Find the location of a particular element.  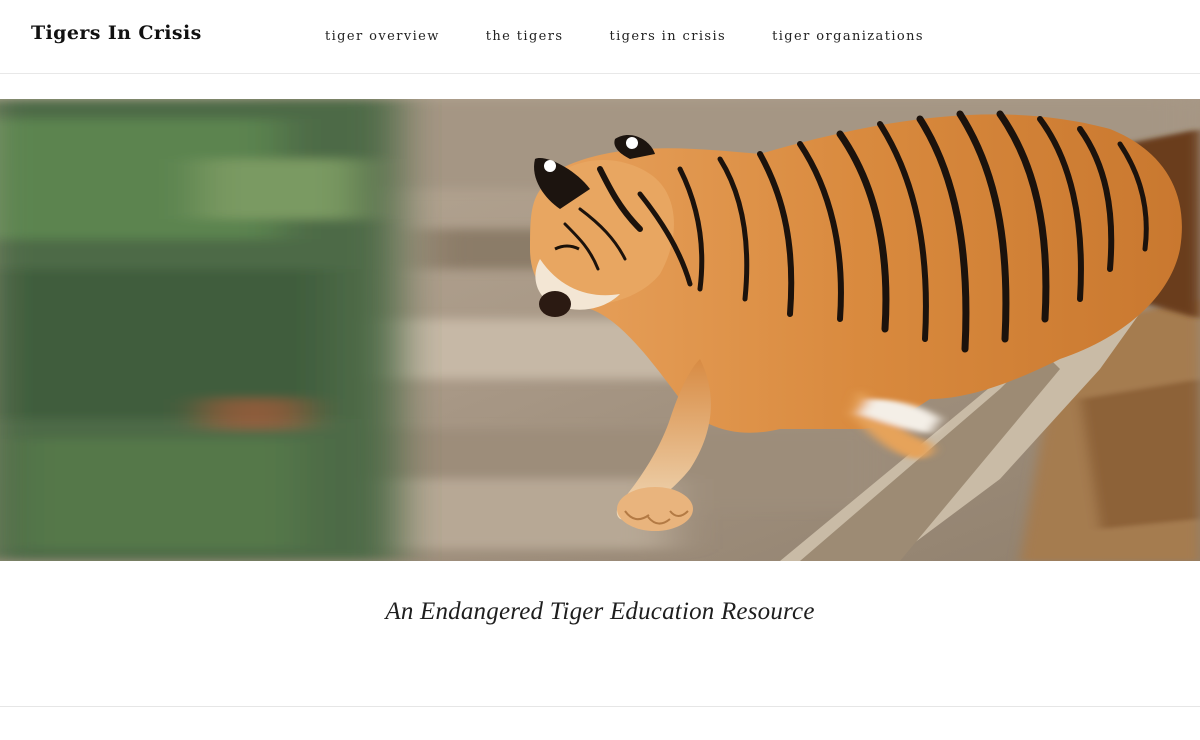

divider is located at coordinates (600, 706).